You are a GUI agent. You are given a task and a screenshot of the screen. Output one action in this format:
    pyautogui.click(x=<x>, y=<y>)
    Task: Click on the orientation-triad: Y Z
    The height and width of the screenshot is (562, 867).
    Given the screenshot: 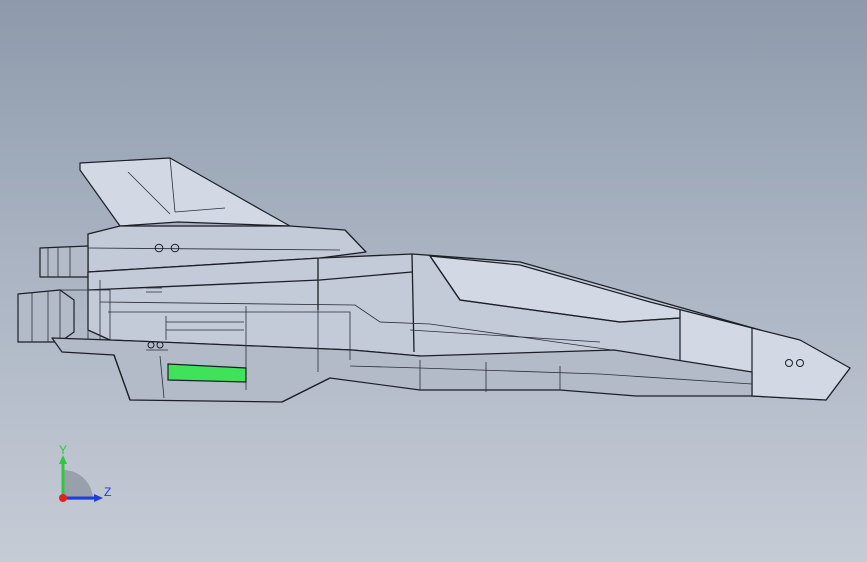 What is the action you would take?
    pyautogui.click(x=85, y=475)
    